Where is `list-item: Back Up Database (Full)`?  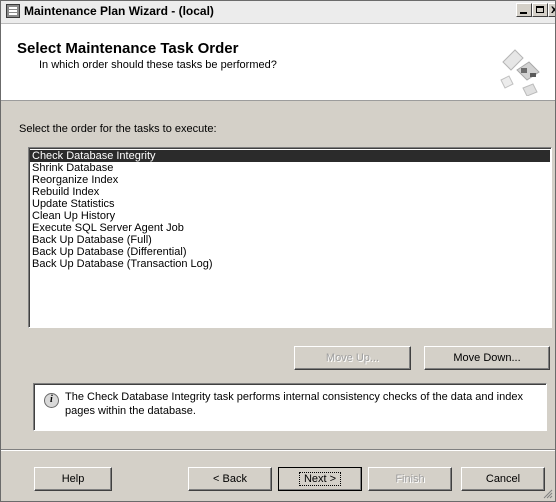
list-item: Back Up Database (Full) is located at coordinates (290, 240).